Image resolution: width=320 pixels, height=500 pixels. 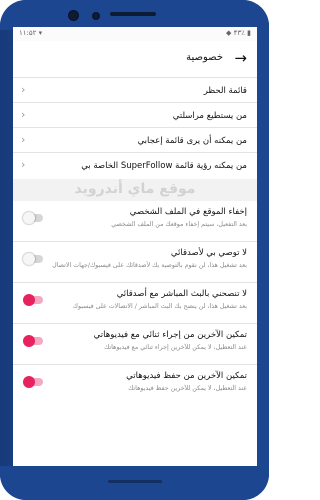 I want to click on top-app-bar: → خصوصية, so click(x=135, y=59).